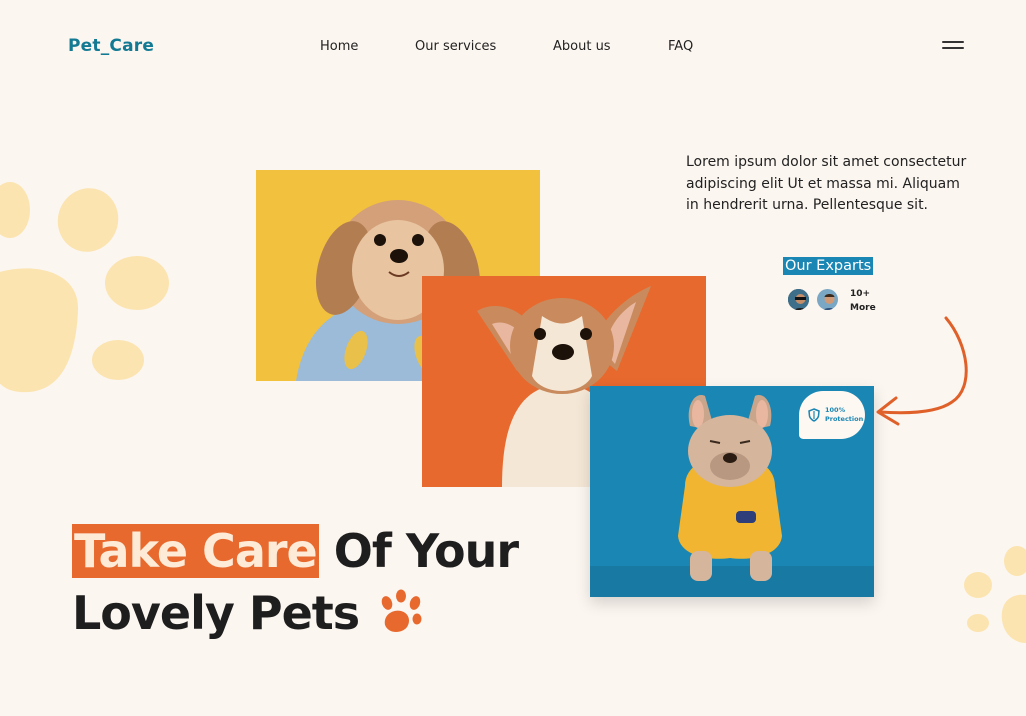  I want to click on paw-decoration-right, so click(995, 594).